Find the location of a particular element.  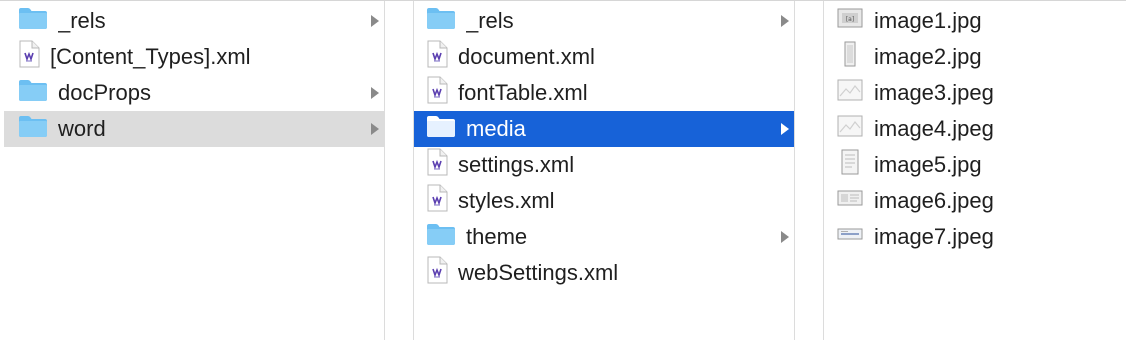

item-label: media is located at coordinates (496, 128).